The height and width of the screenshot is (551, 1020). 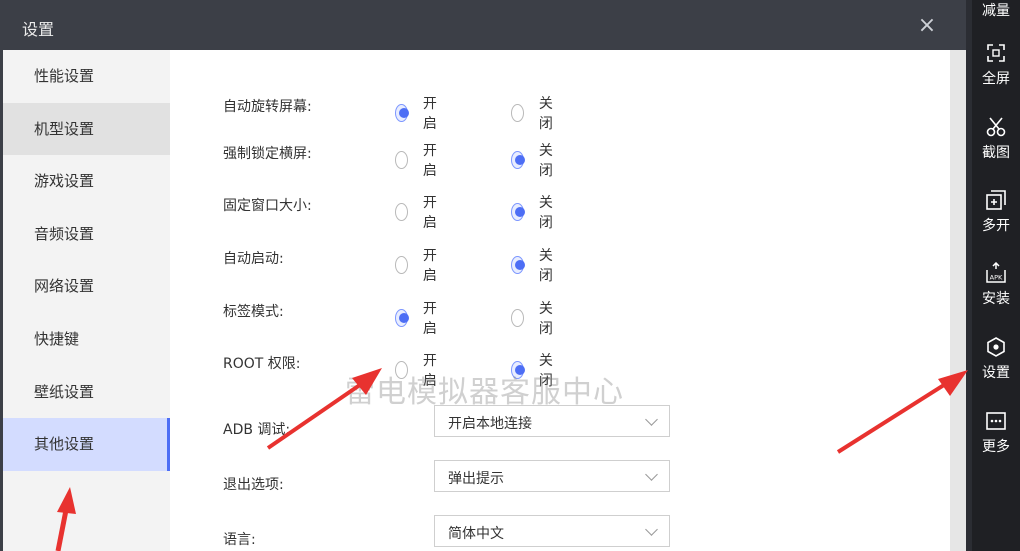 I want to click on sidebar-item-performance: 性能设置, so click(x=86, y=76).